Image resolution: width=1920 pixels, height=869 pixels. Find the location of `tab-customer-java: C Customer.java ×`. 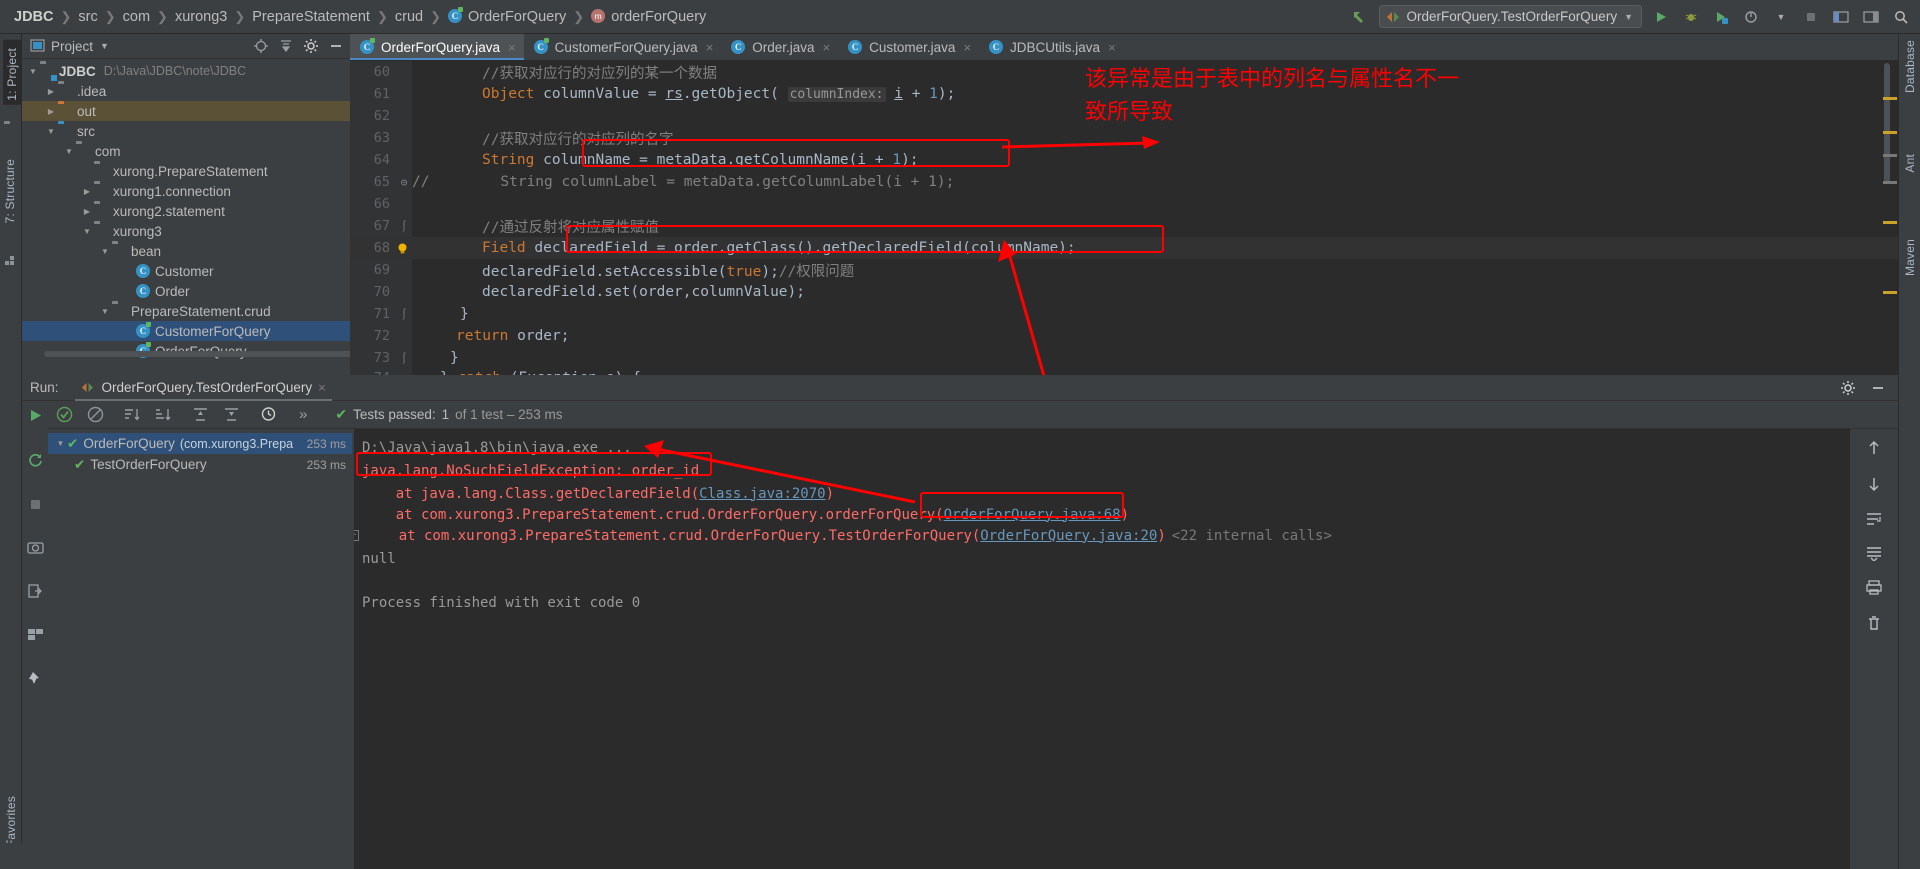

tab-customer-java: C Customer.java × is located at coordinates (908, 47).